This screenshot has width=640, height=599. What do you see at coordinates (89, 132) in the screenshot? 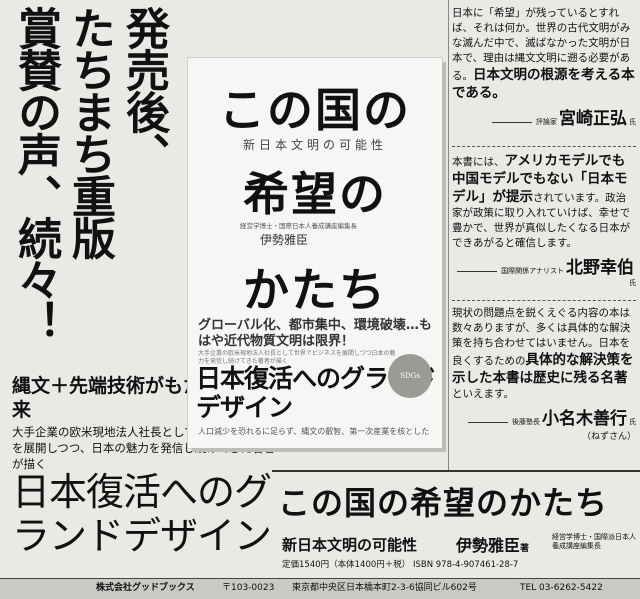
I see `headline-line-2: たちまち重版` at bounding box center [89, 132].